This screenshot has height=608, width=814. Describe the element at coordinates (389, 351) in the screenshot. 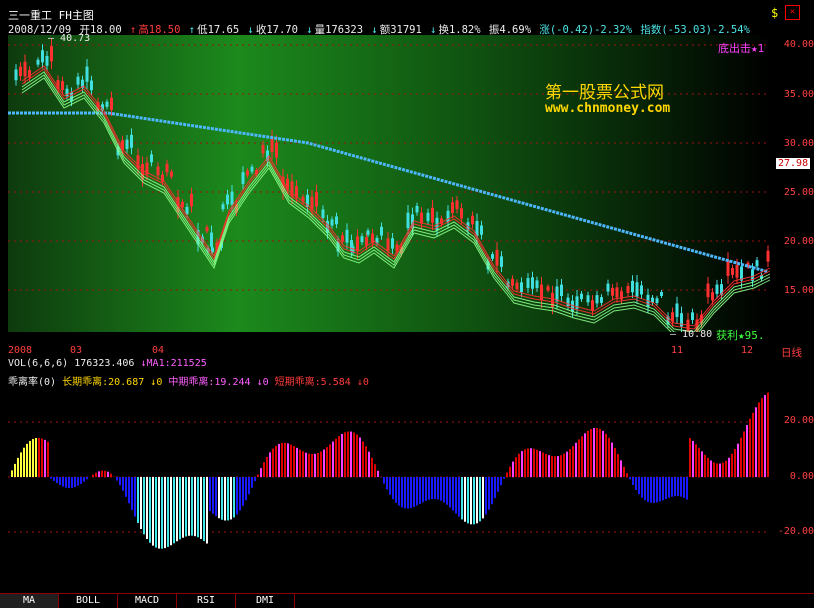

I see `date-axis: 2008 03 04 11 12` at that location.